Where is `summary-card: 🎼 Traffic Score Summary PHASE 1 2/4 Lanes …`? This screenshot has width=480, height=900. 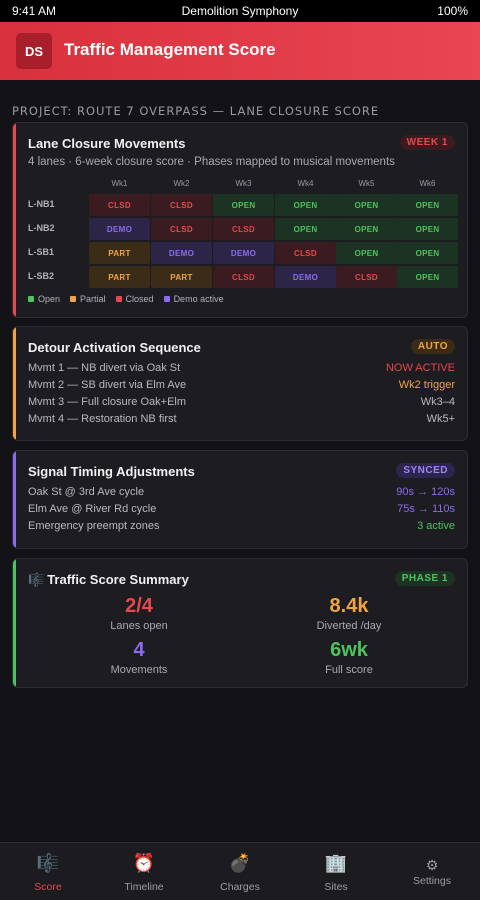
summary-card: 🎼 Traffic Score Summary PHASE 1 2/4 Lanes … is located at coordinates (240, 623).